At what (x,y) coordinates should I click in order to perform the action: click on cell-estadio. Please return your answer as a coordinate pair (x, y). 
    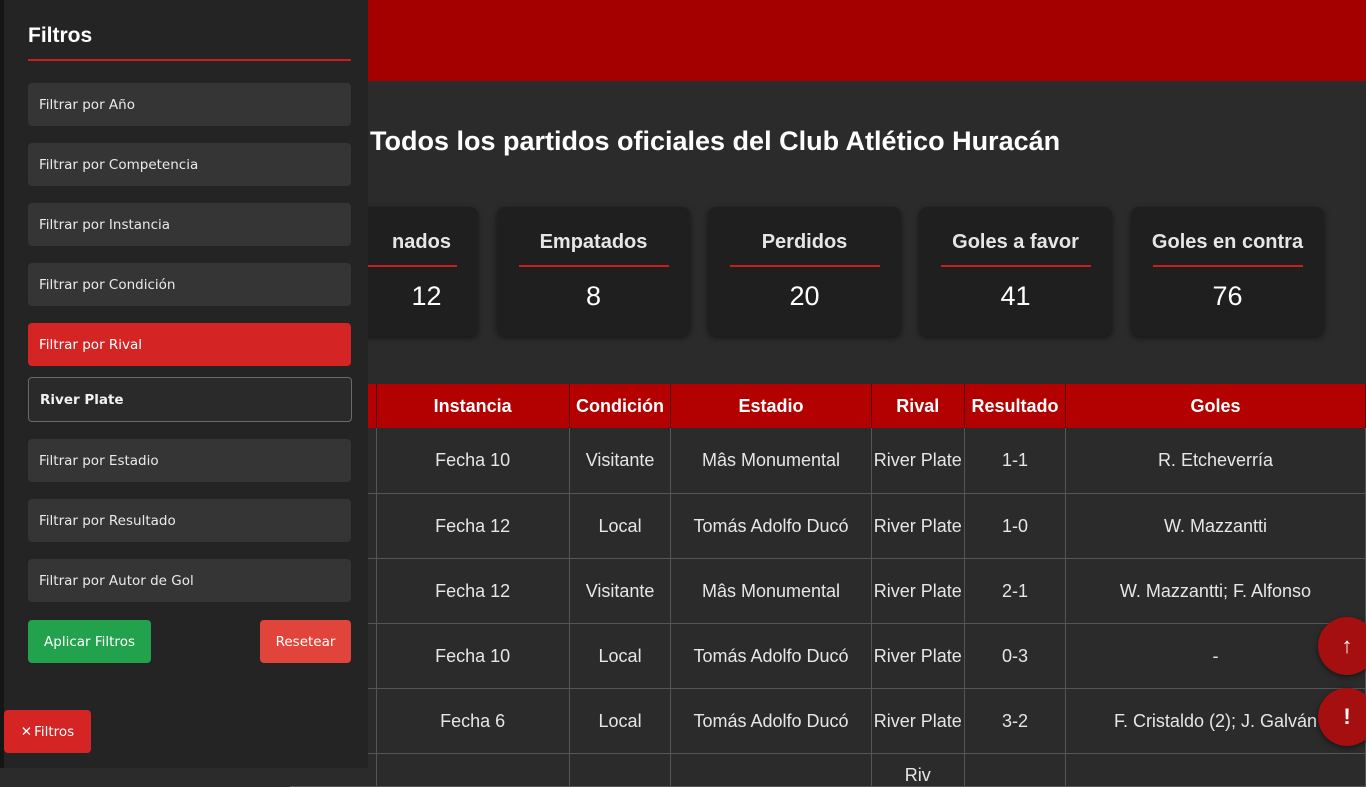
    Looking at the image, I should click on (771, 770).